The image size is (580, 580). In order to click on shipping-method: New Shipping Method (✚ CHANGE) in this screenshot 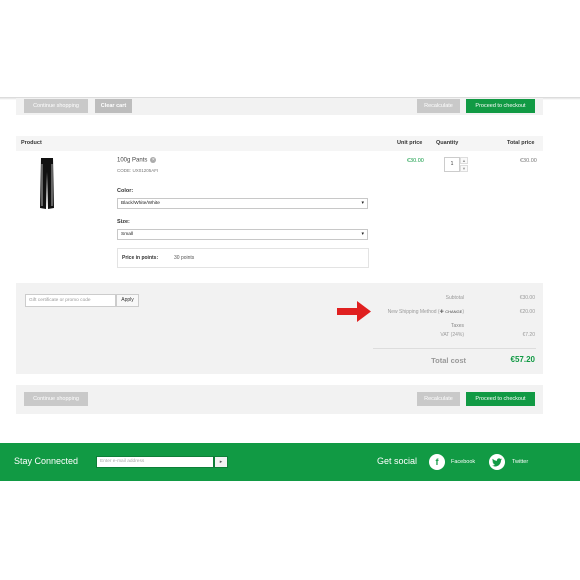, I will do `click(419, 312)`.